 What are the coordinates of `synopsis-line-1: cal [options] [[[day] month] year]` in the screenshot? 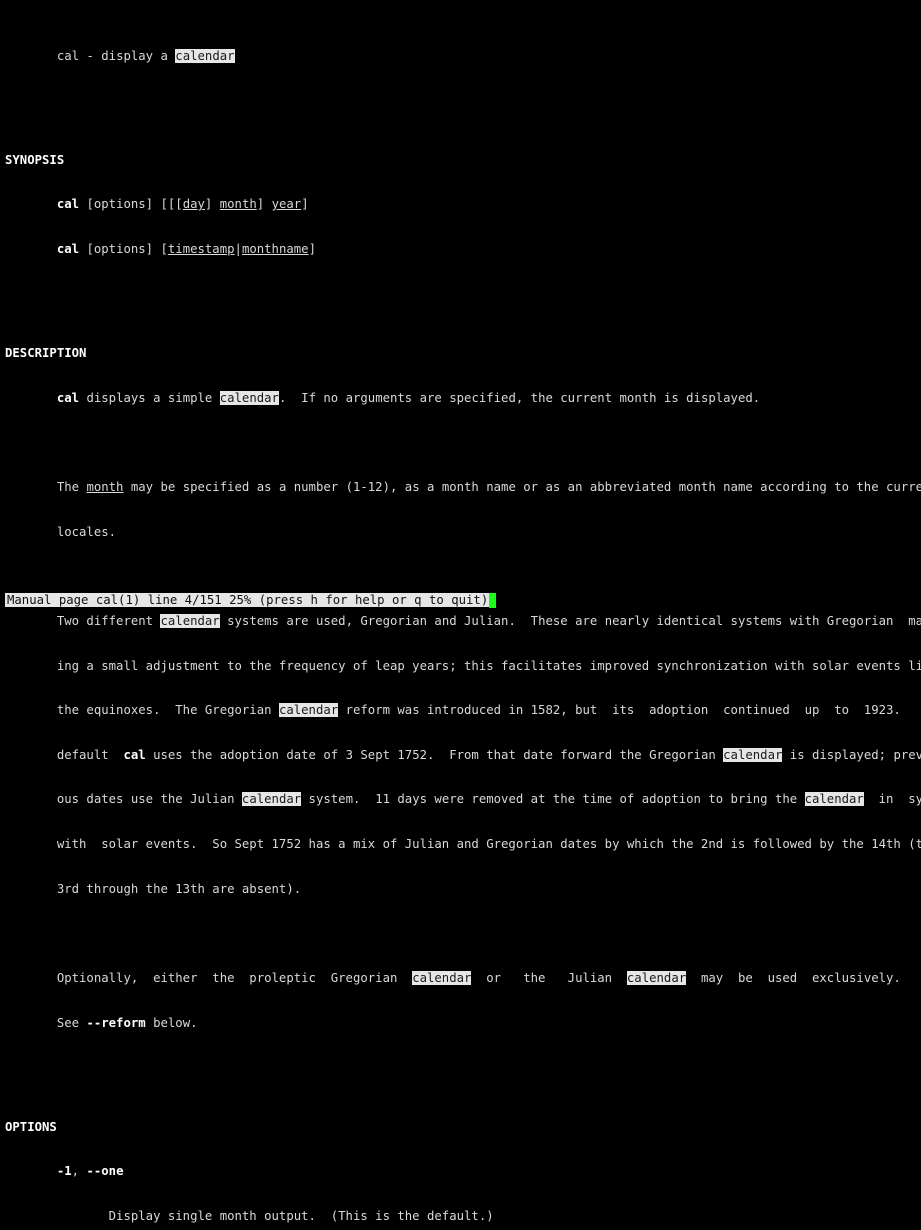 It's located at (182, 204).